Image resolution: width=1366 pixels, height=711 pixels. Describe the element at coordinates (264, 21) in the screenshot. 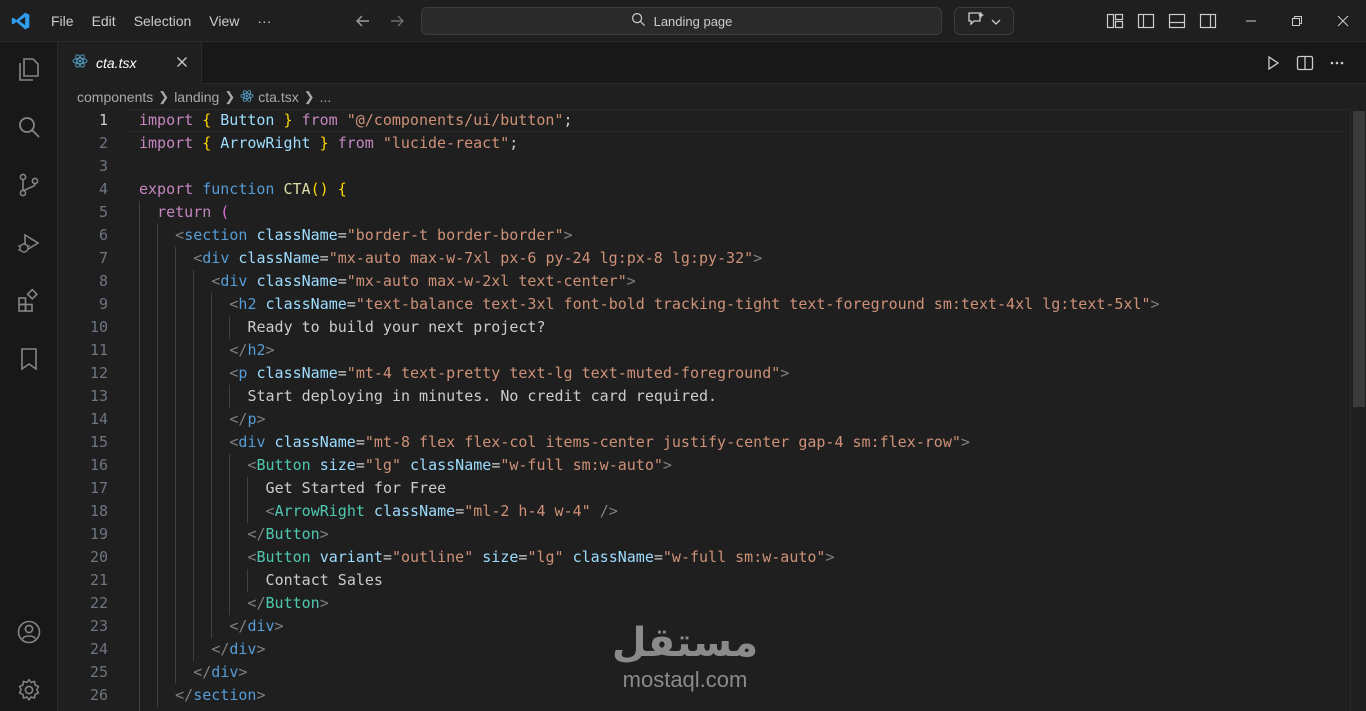

I see `menu-more: ···` at that location.